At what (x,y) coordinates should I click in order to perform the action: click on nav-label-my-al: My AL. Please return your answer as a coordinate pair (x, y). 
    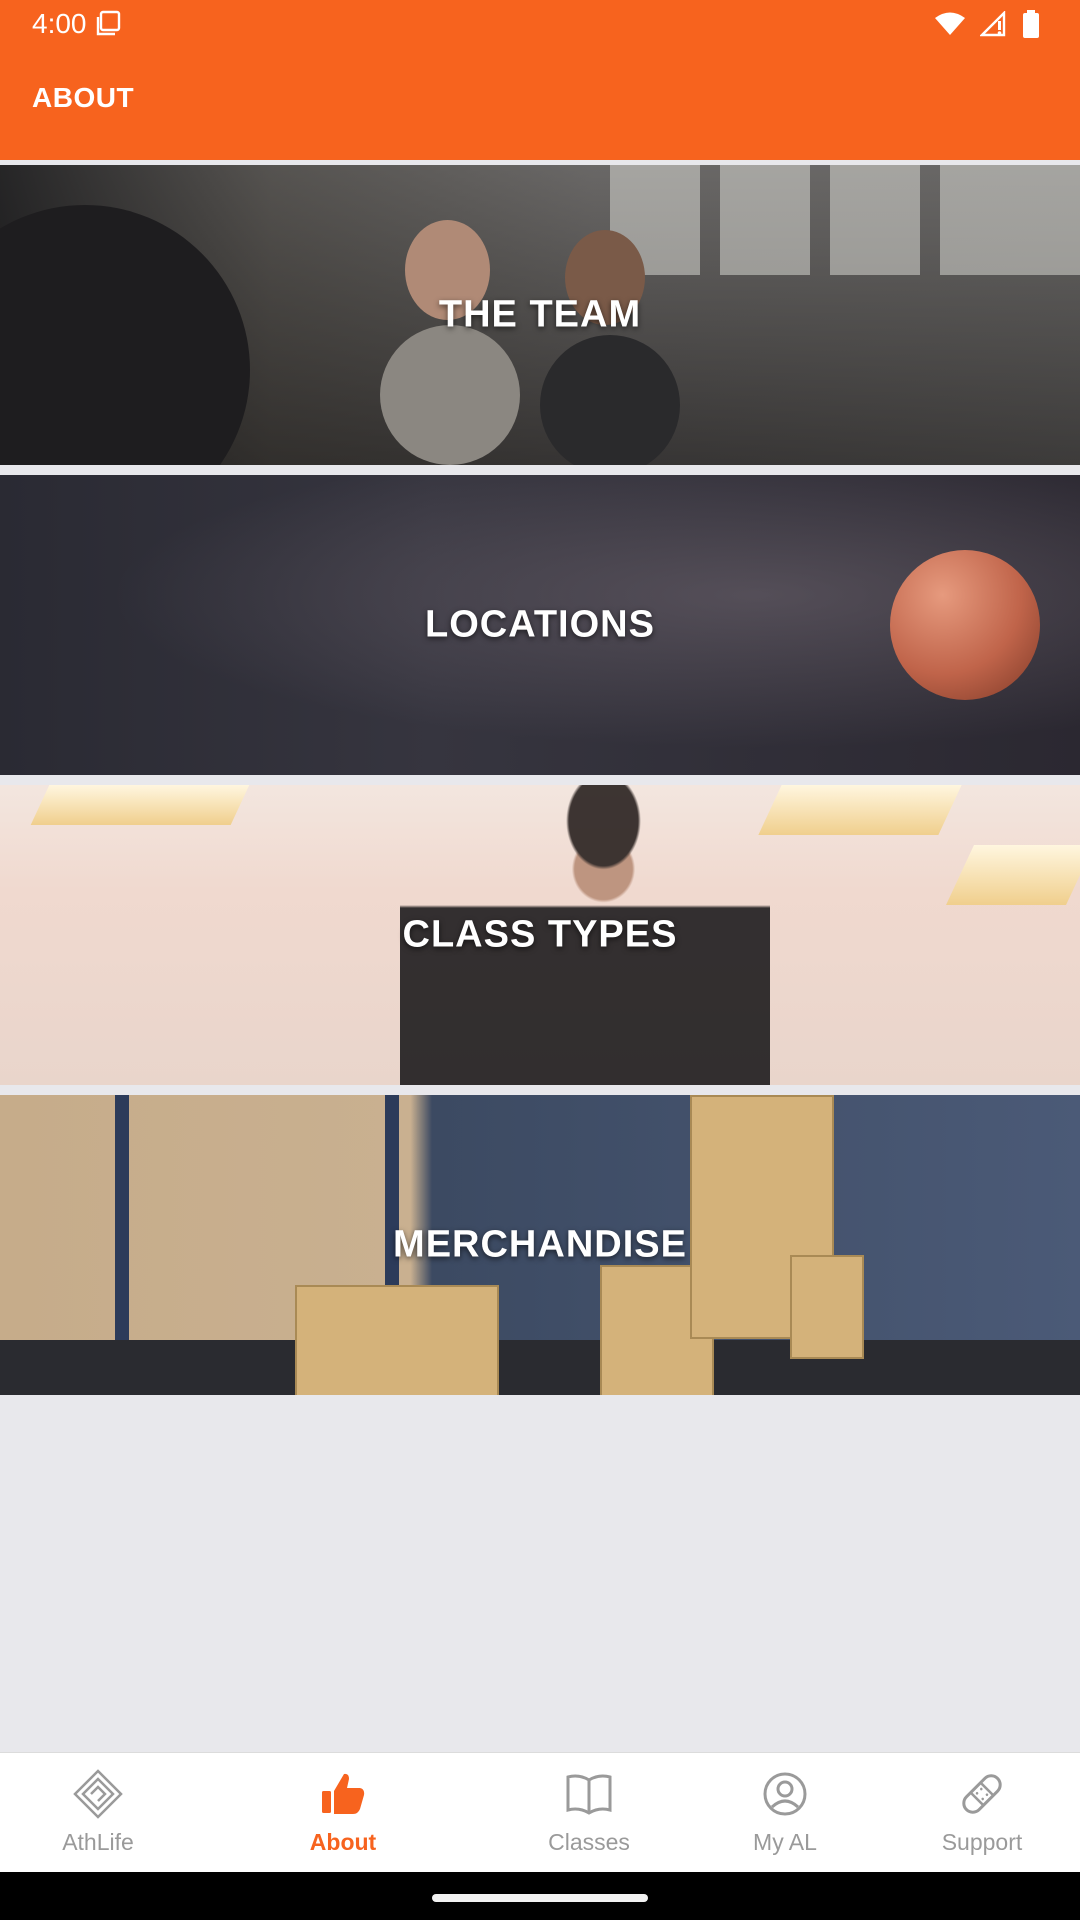
    Looking at the image, I should click on (785, 1842).